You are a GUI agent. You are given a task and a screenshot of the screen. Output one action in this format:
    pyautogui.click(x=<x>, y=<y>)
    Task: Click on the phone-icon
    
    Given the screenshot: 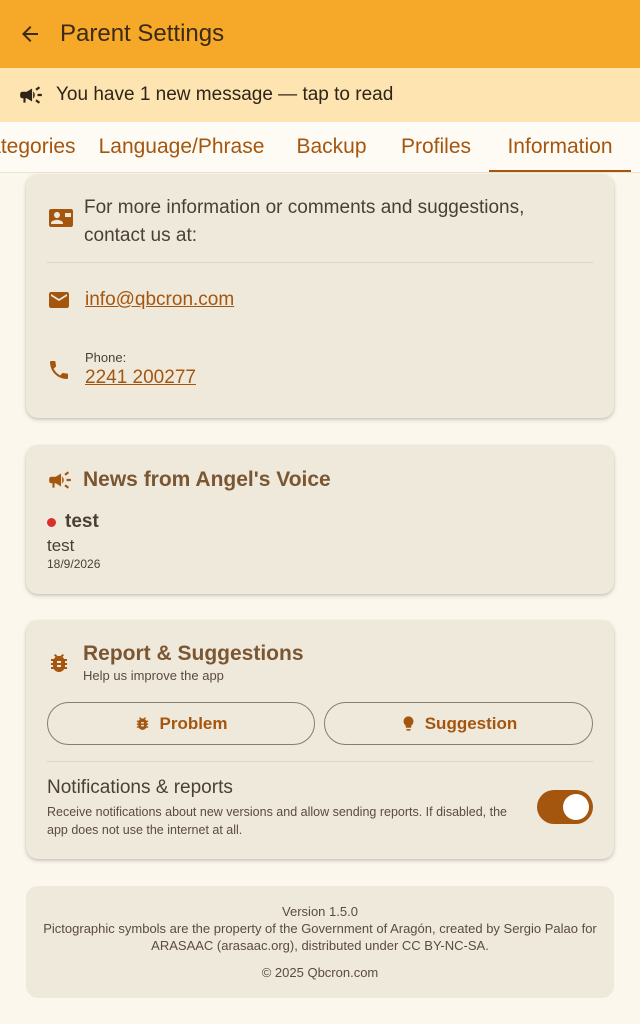 What is the action you would take?
    pyautogui.click(x=66, y=370)
    